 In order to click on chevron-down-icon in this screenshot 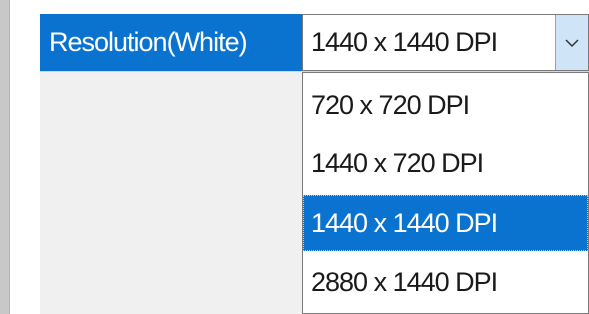, I will do `click(572, 42)`.